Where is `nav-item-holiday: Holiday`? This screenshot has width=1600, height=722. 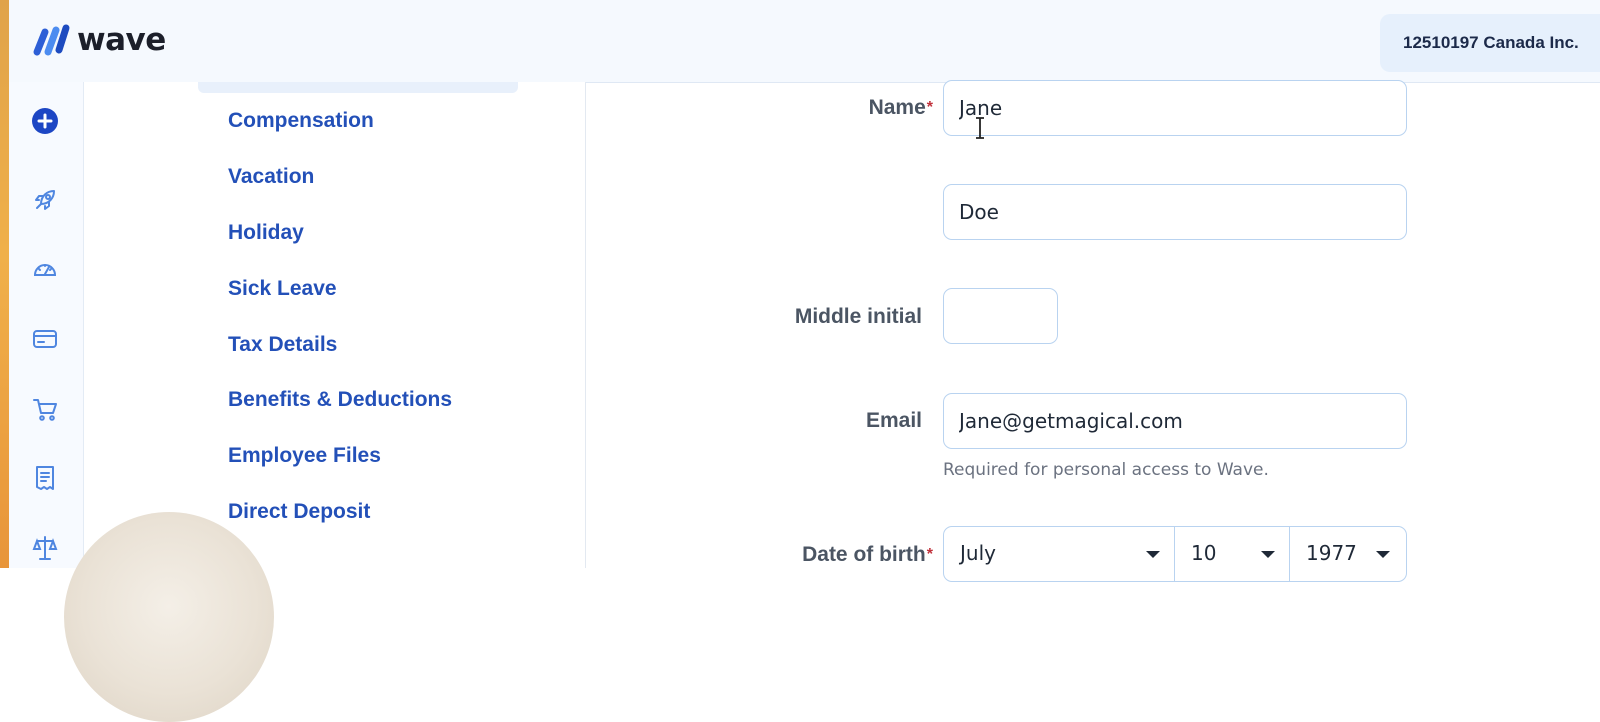 nav-item-holiday: Holiday is located at coordinates (266, 233).